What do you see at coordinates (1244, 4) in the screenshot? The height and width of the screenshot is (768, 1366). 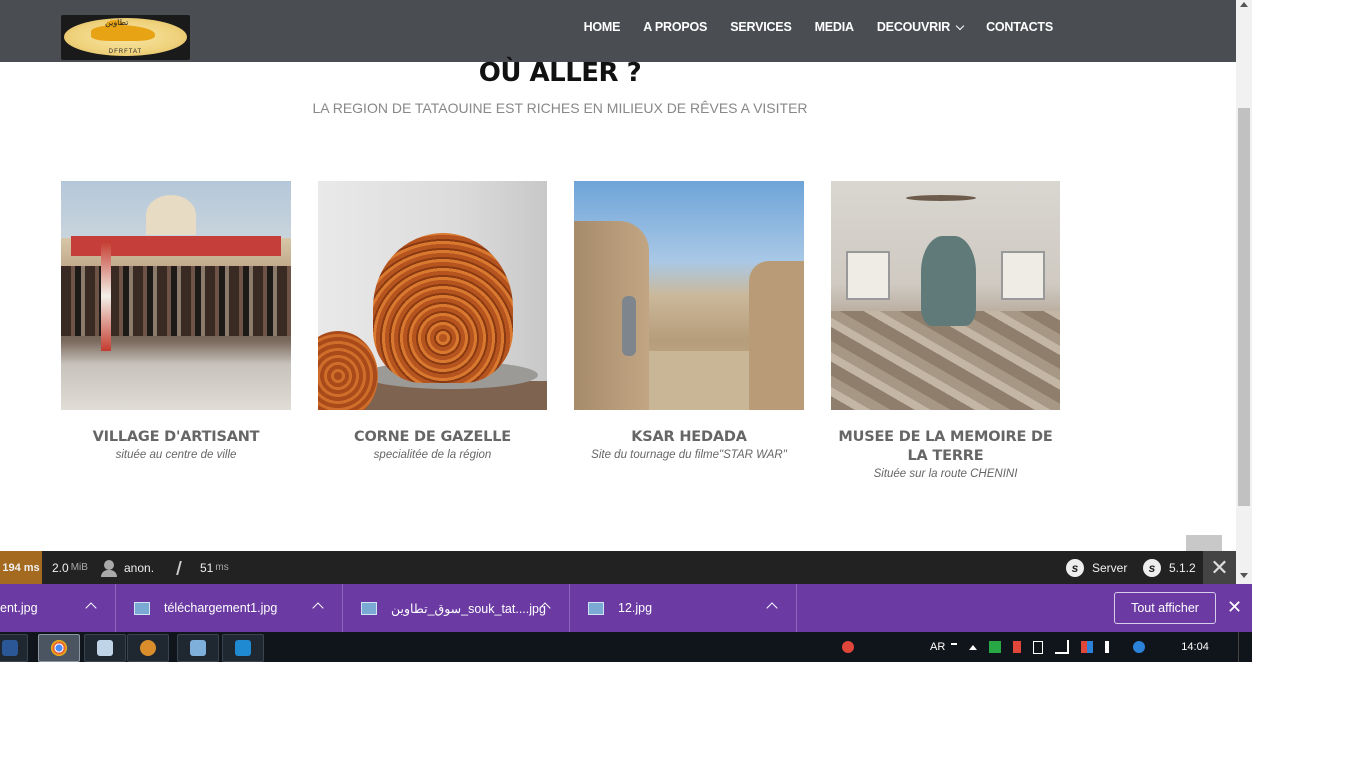 I see `scroll-up-icon` at bounding box center [1244, 4].